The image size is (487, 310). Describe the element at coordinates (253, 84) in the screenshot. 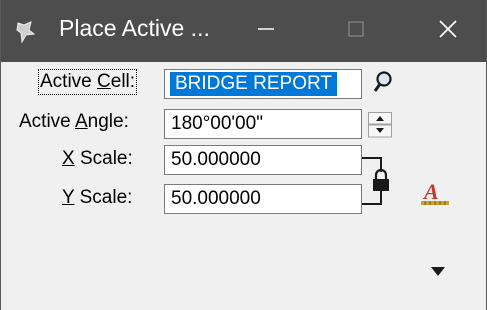

I see `active-cell-value: BRIDGE REPORT` at that location.